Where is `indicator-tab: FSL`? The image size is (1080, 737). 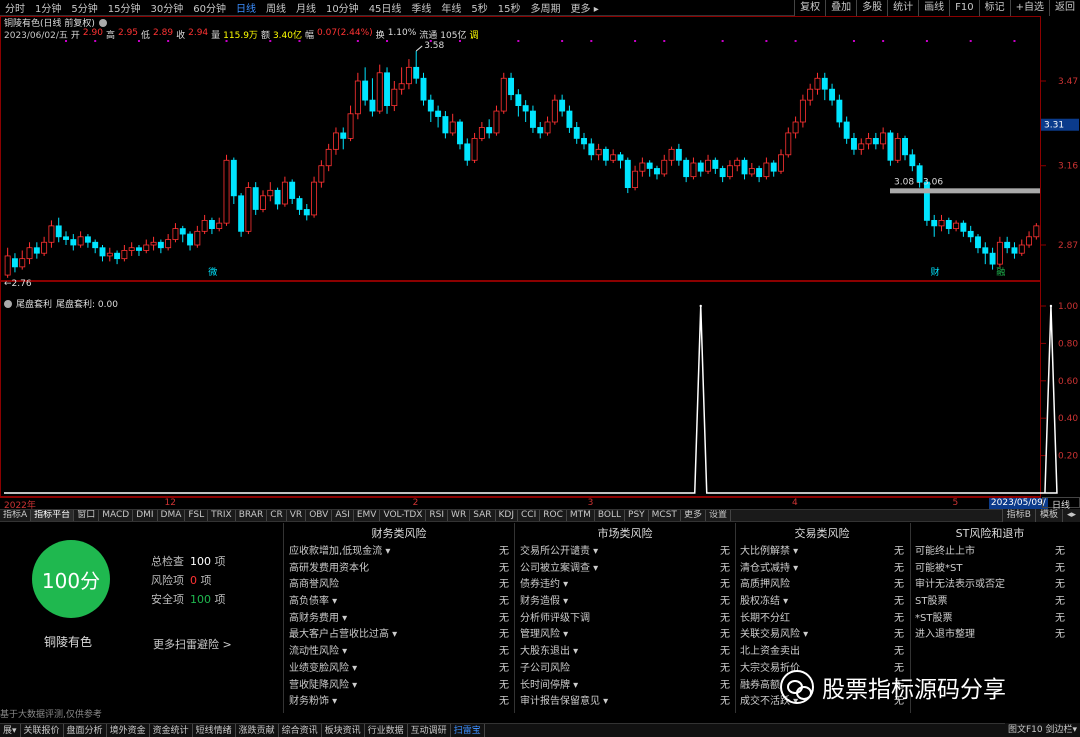 indicator-tab: FSL is located at coordinates (197, 515).